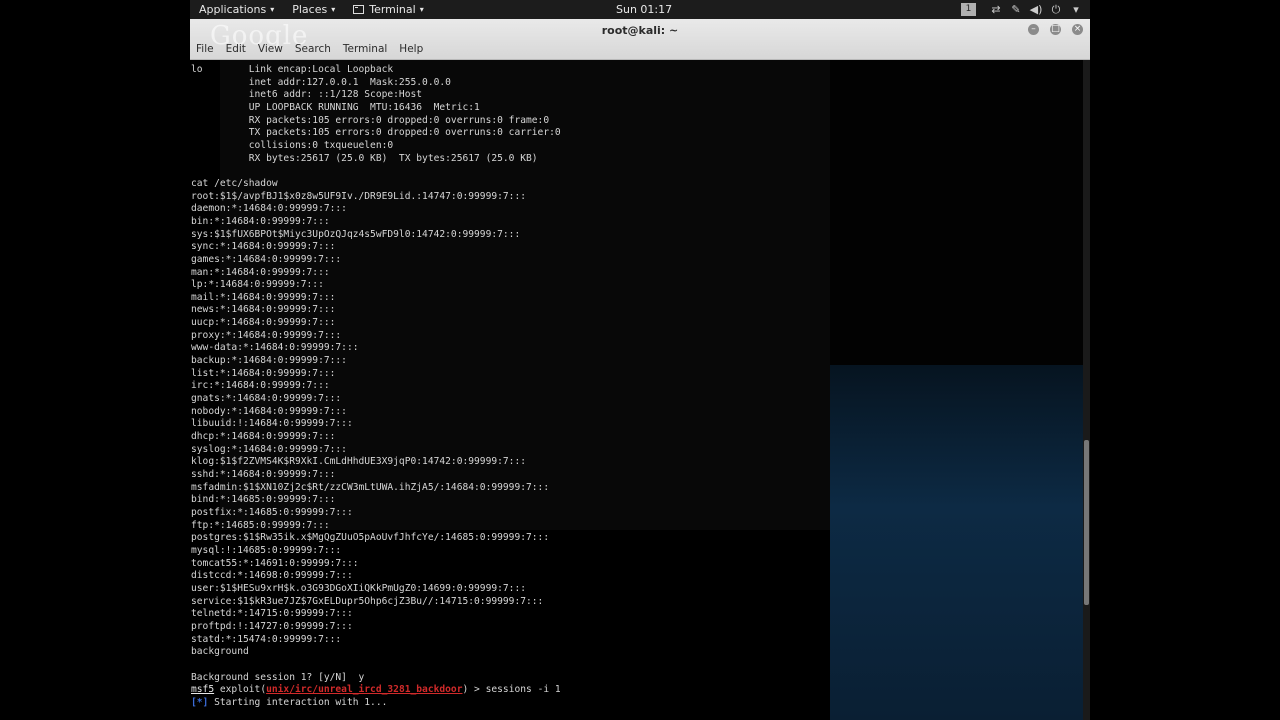 The height and width of the screenshot is (720, 1280). What do you see at coordinates (260, 525) in the screenshot?
I see `terminal-line: ftp:*:14685:0:99999:7:::` at bounding box center [260, 525].